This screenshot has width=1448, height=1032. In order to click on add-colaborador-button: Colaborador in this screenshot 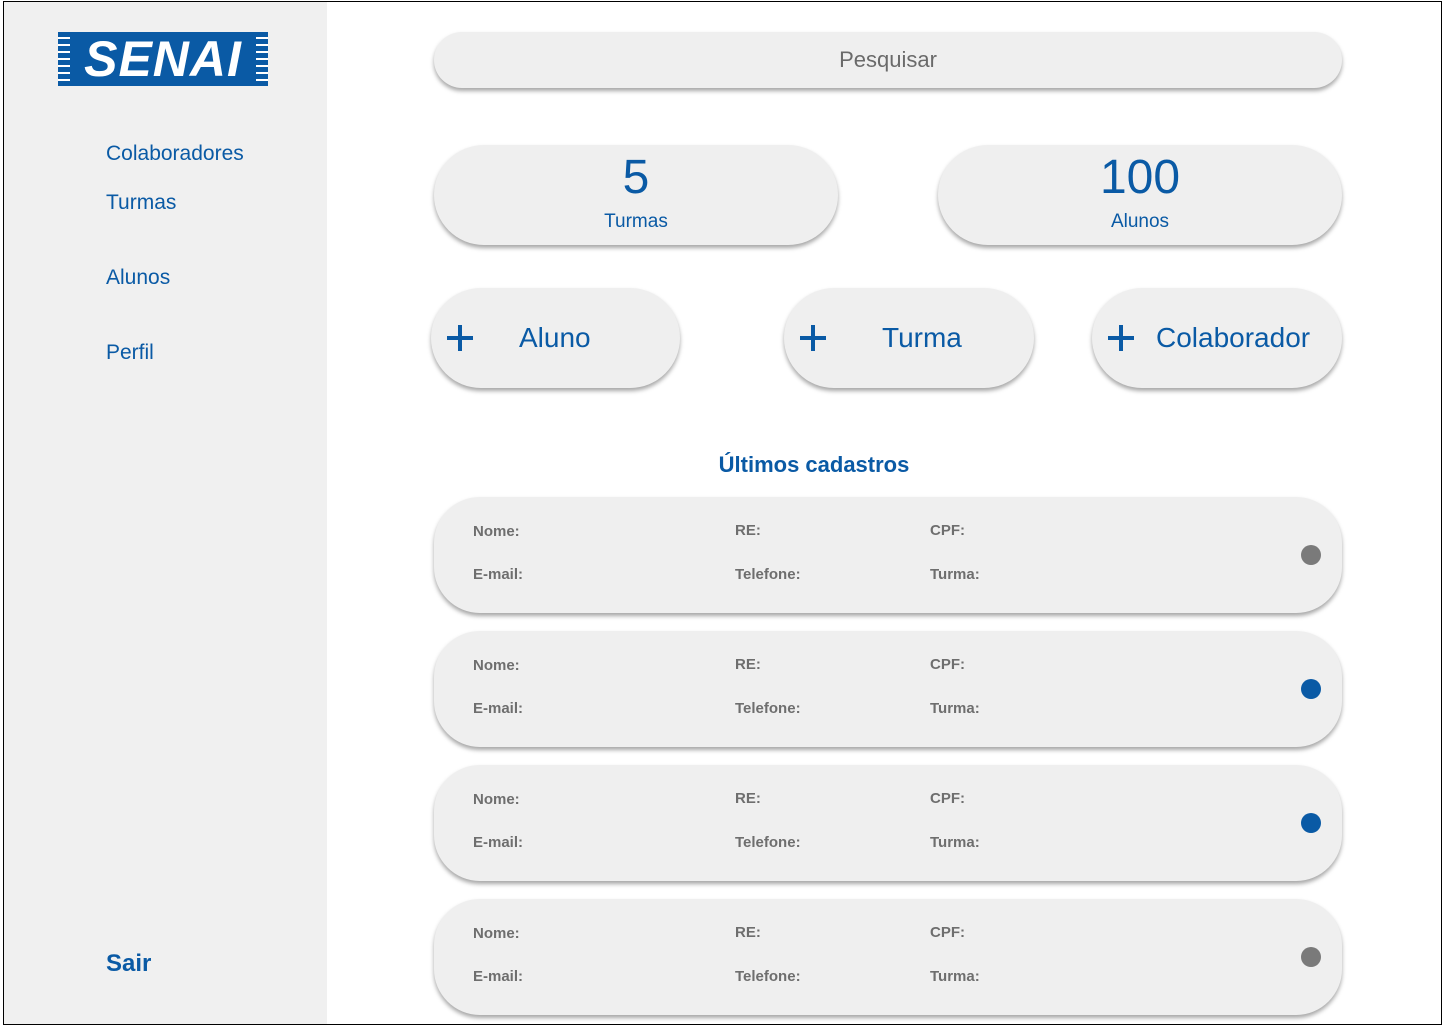, I will do `click(1217, 338)`.